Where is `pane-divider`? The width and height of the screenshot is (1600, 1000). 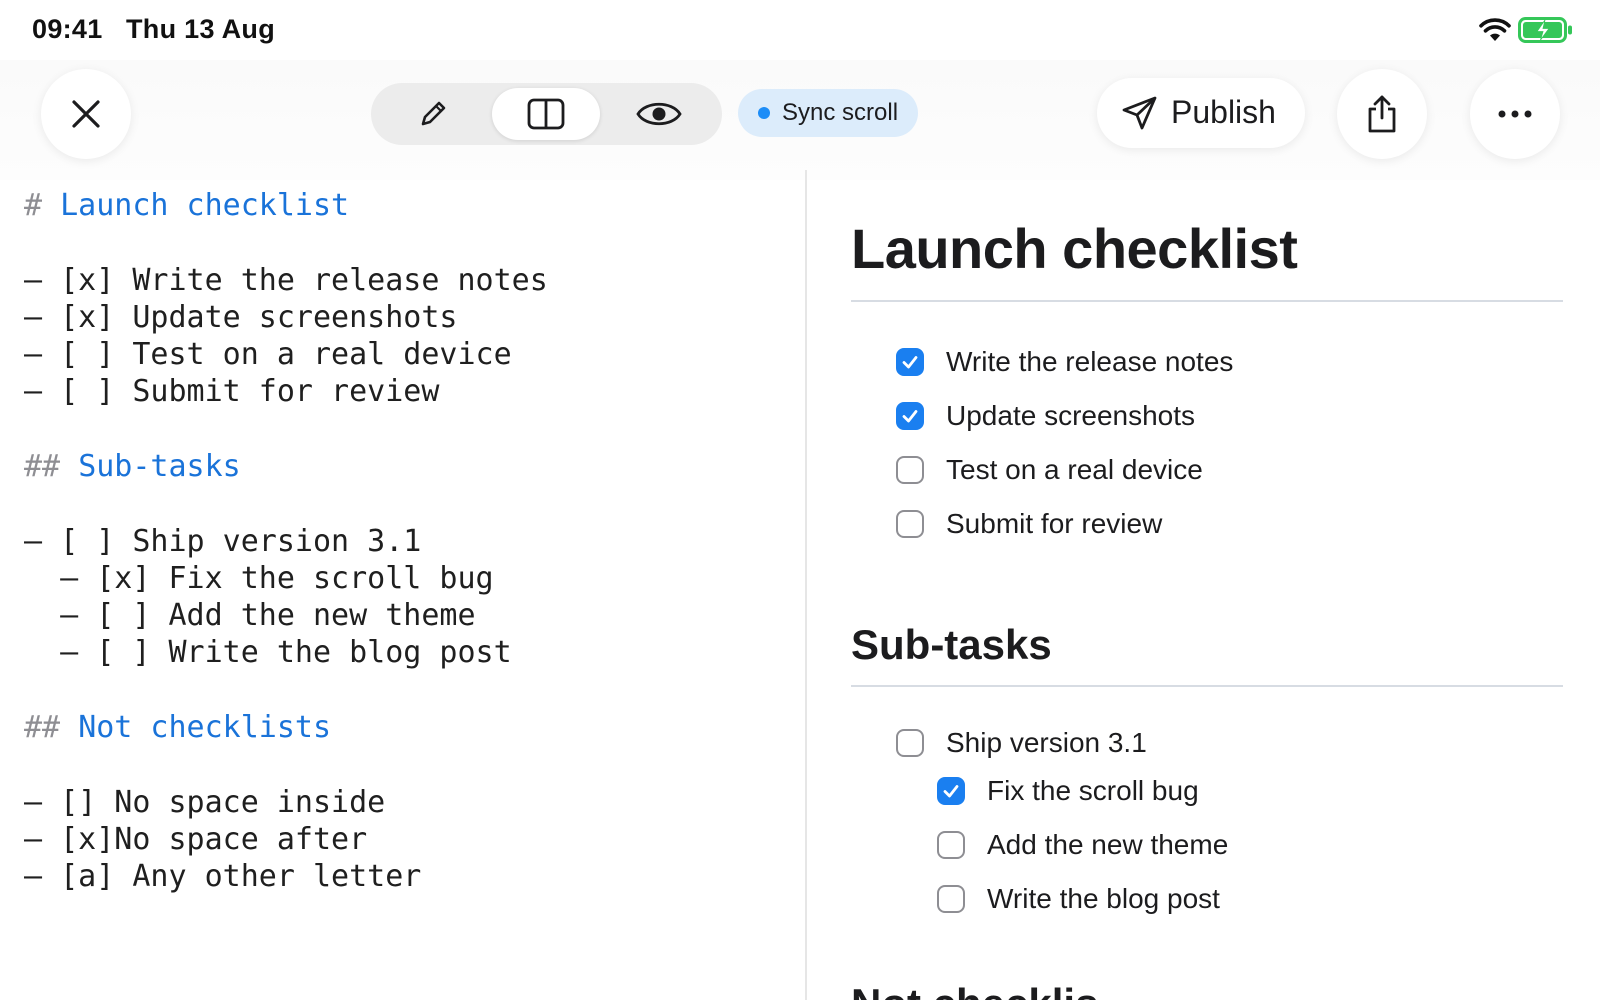 pane-divider is located at coordinates (806, 585).